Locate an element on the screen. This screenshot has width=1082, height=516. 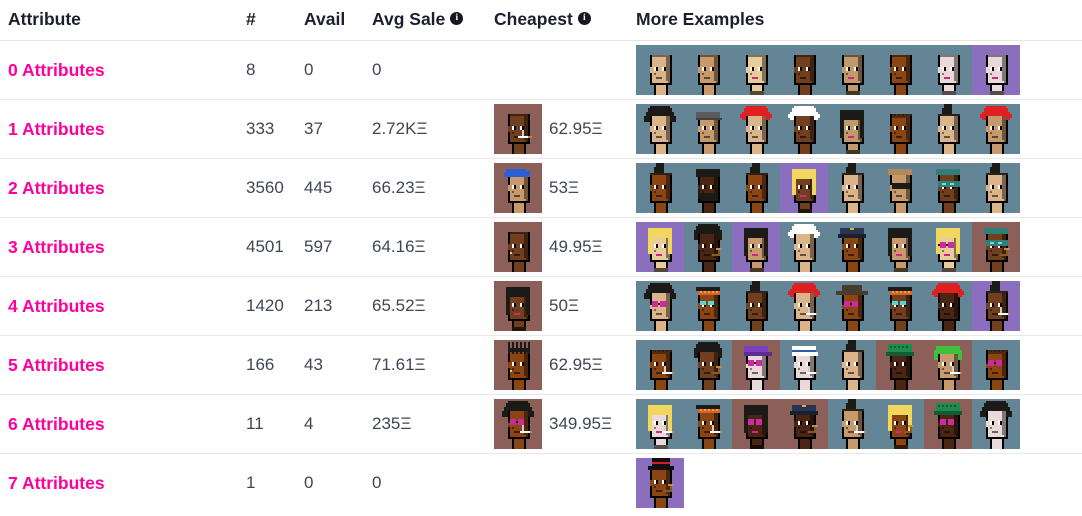
attribute-link: 0 Attributes is located at coordinates (52, 70).